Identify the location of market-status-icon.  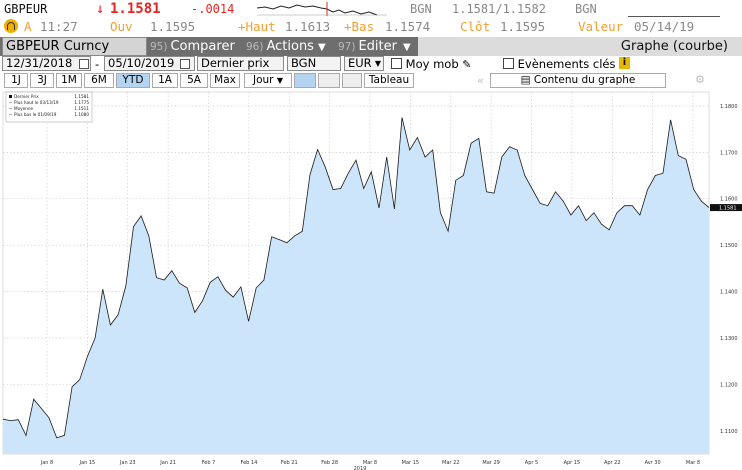
(11, 26).